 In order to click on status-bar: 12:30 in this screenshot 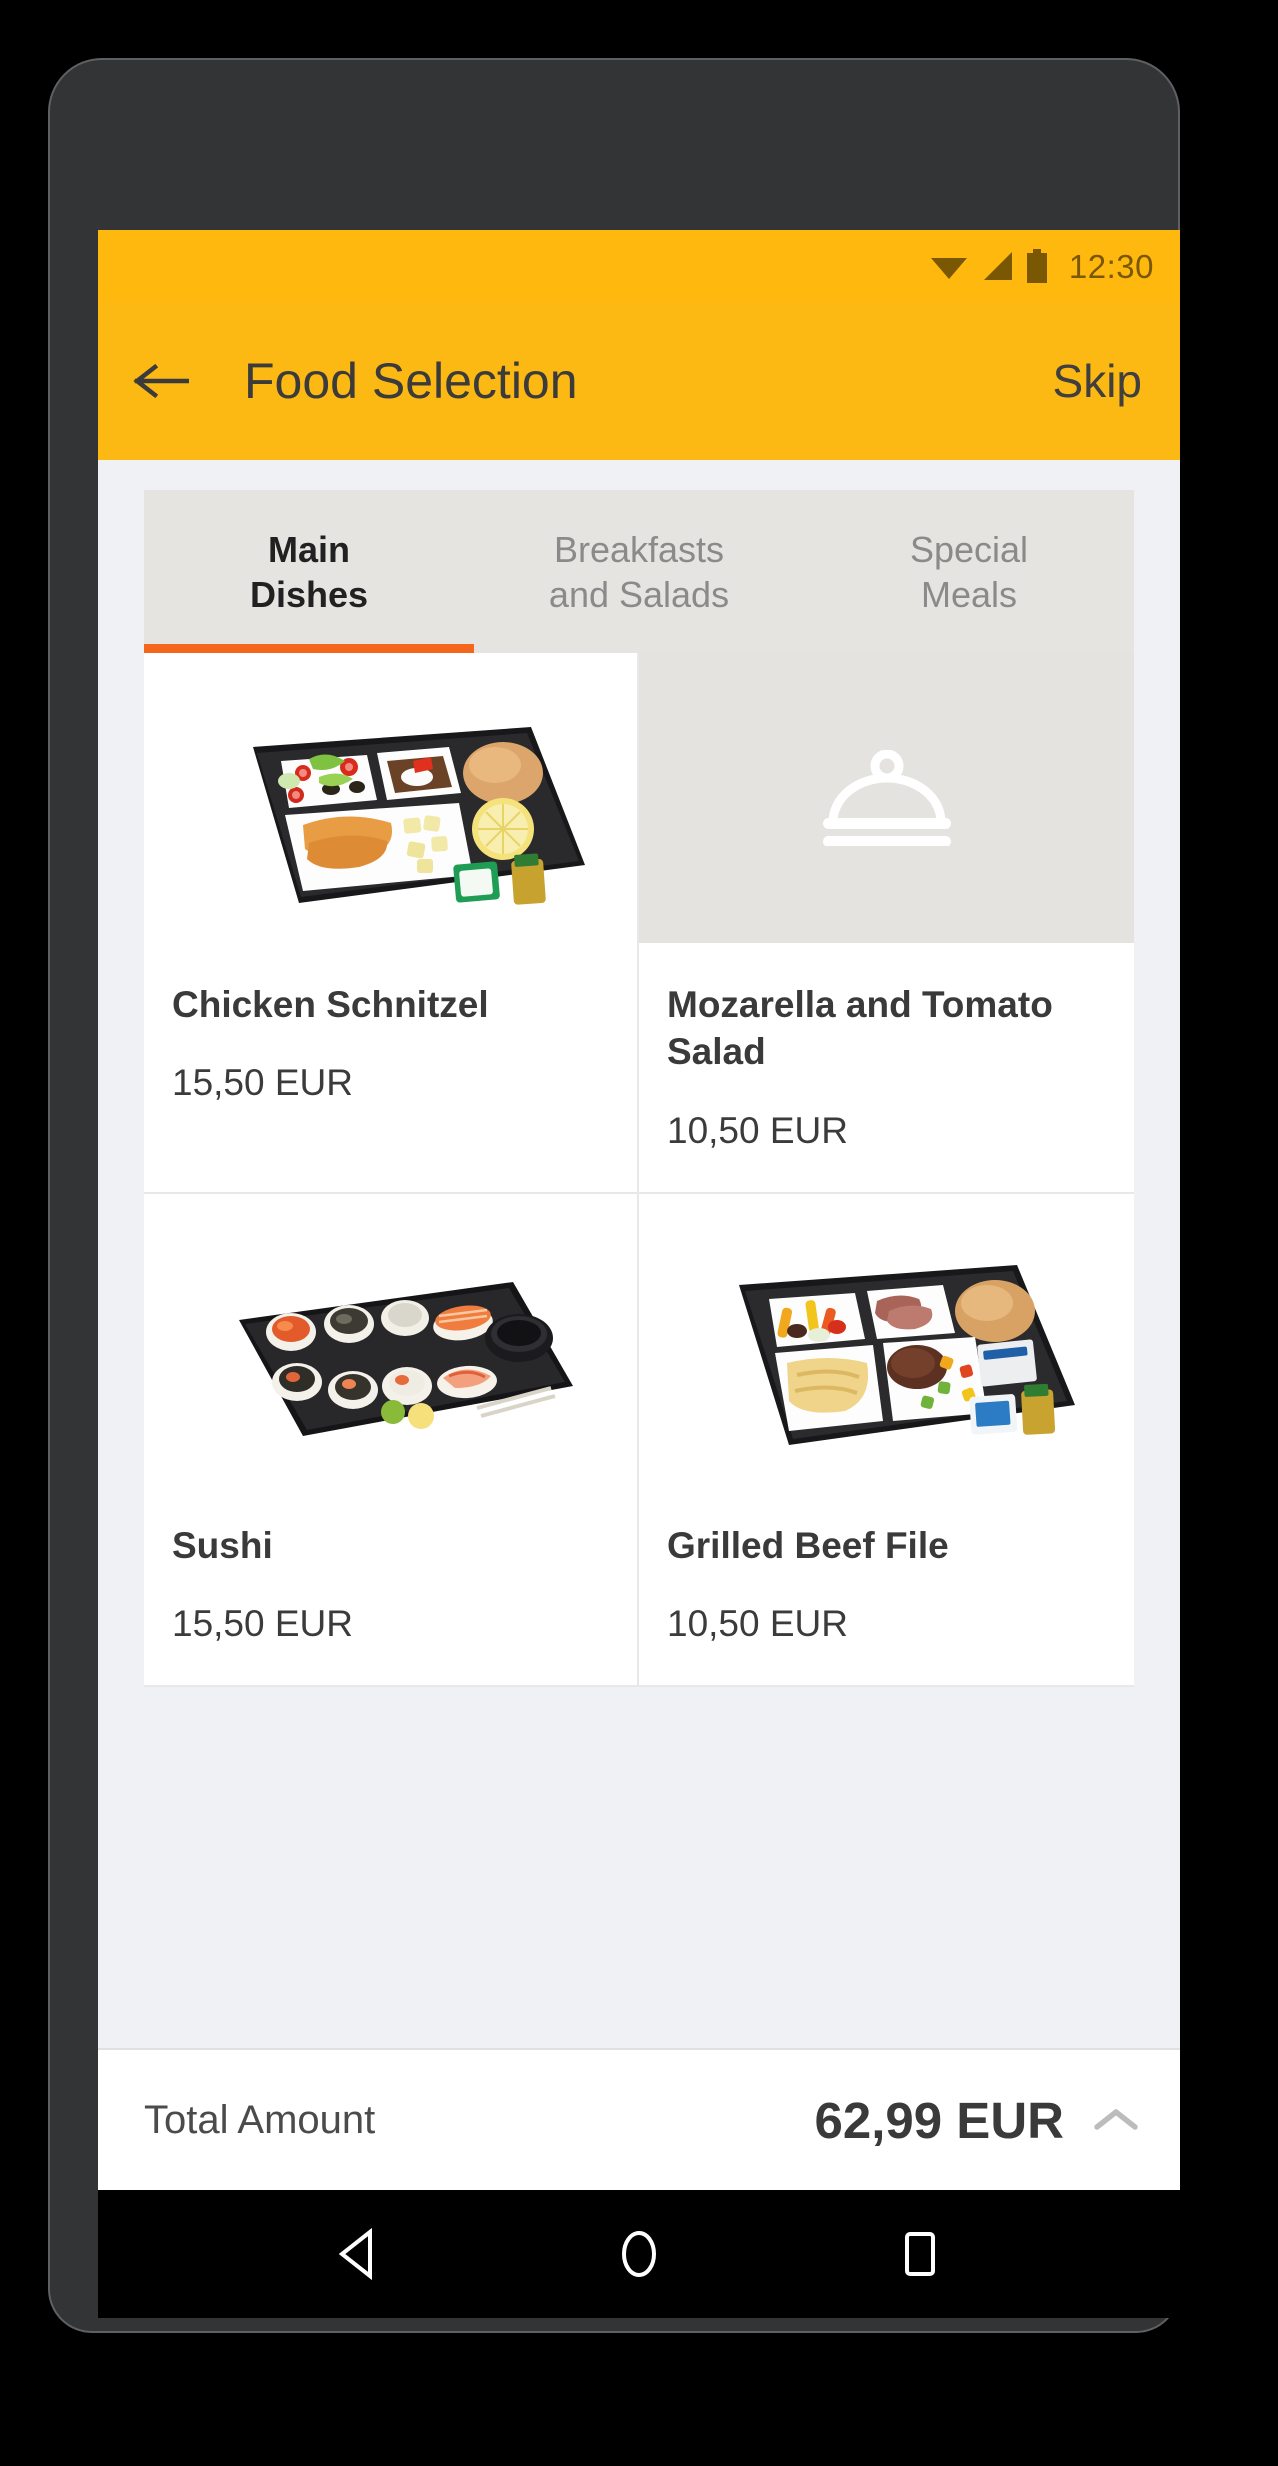, I will do `click(639, 266)`.